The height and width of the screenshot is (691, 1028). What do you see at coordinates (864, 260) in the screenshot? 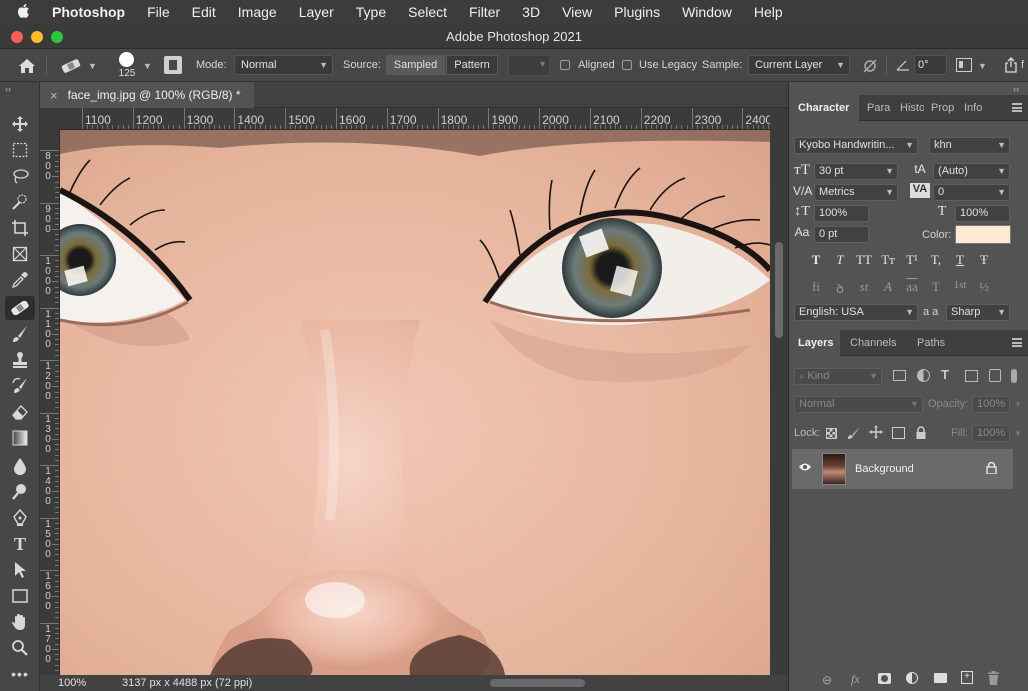
I see `all-caps-button: TT` at bounding box center [864, 260].